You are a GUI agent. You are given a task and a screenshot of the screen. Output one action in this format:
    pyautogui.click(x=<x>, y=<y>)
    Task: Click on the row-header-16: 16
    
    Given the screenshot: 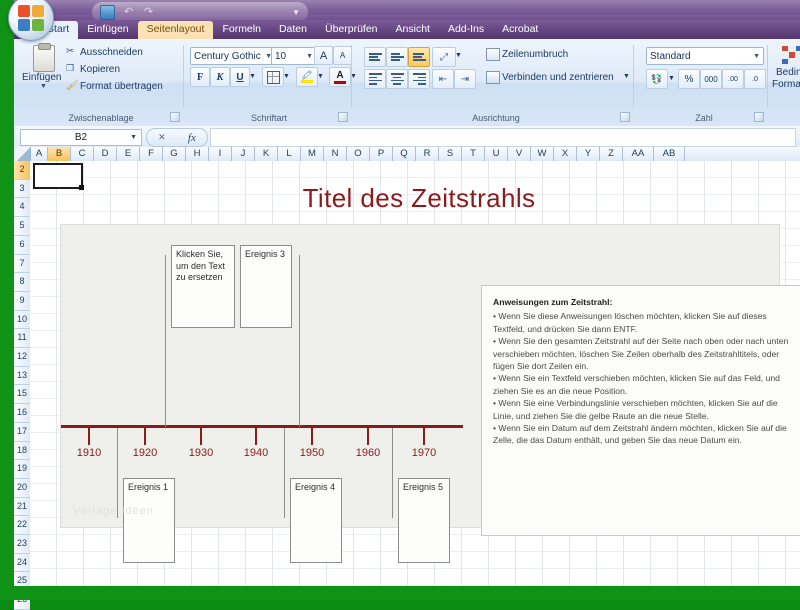 What is the action you would take?
    pyautogui.click(x=22, y=413)
    